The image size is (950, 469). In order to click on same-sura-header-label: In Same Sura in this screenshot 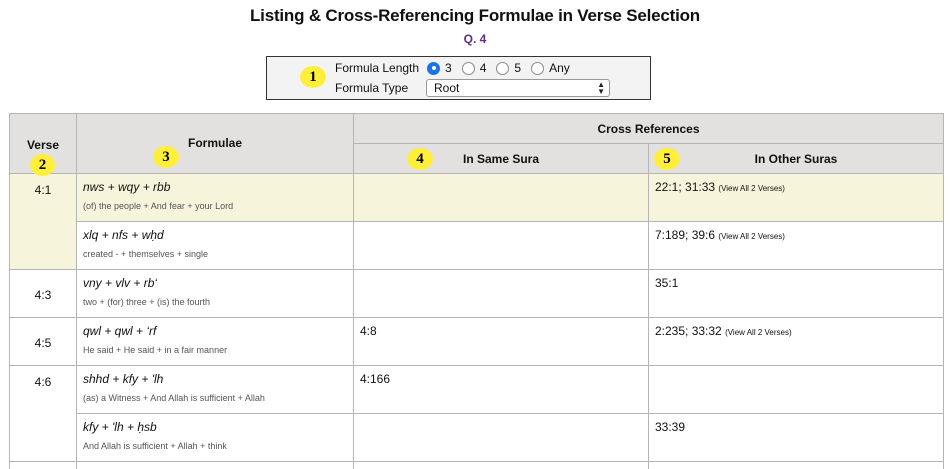, I will do `click(501, 158)`.